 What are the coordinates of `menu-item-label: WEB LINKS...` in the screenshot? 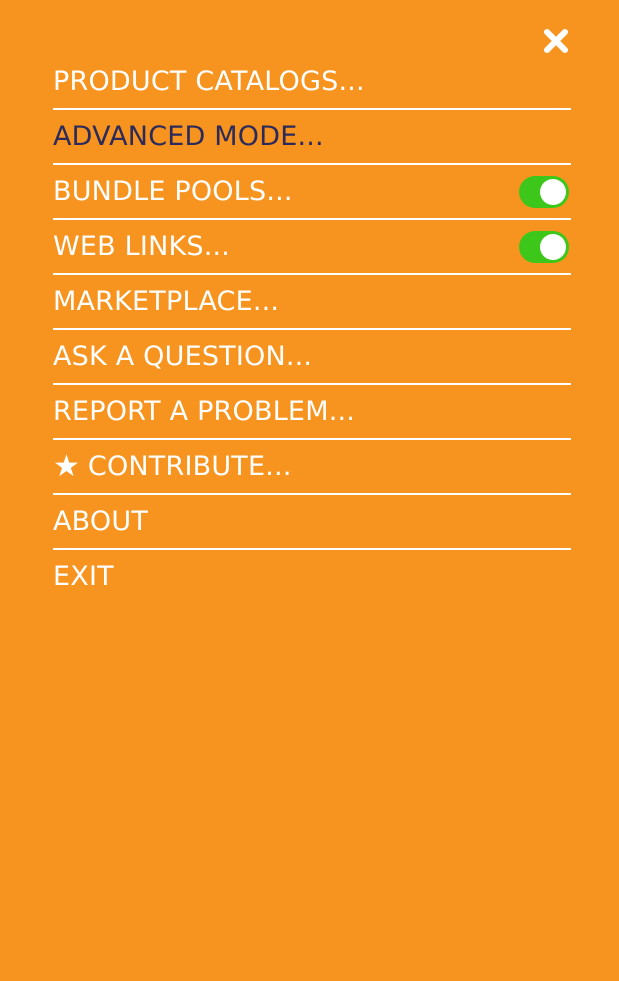 It's located at (142, 246).